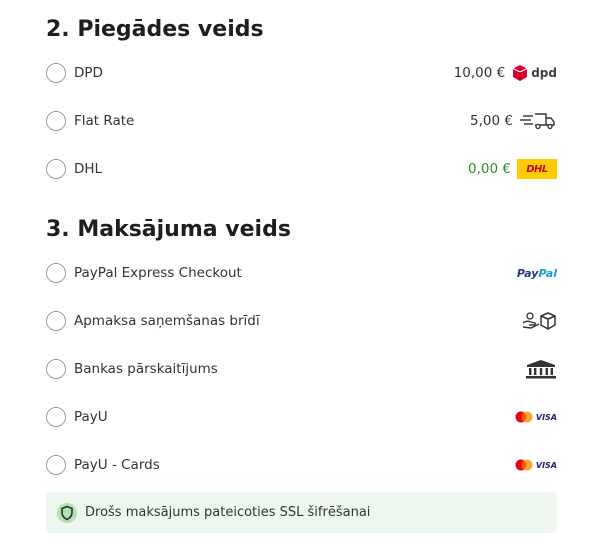  I want to click on payment-option-paypal: PayPal Express Checkout PayPal, so click(301, 273).